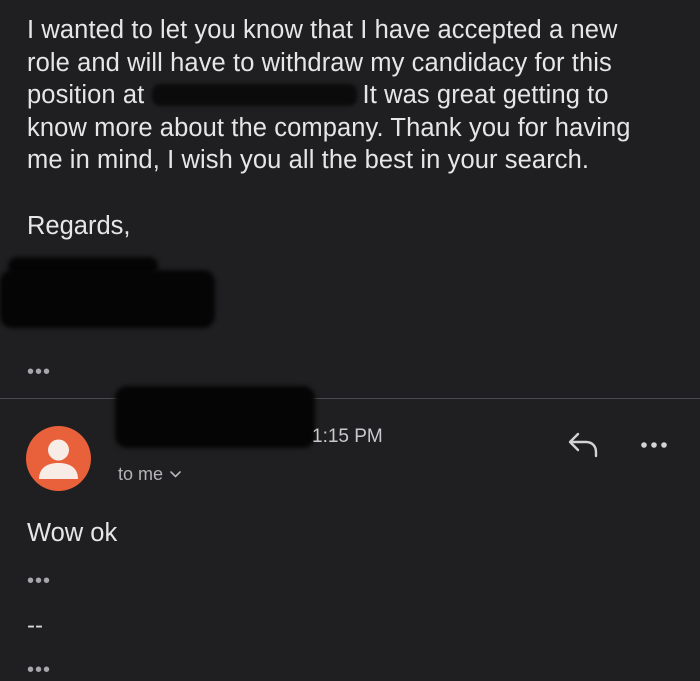 This screenshot has height=681, width=700. I want to click on more-options-button, so click(654, 445).